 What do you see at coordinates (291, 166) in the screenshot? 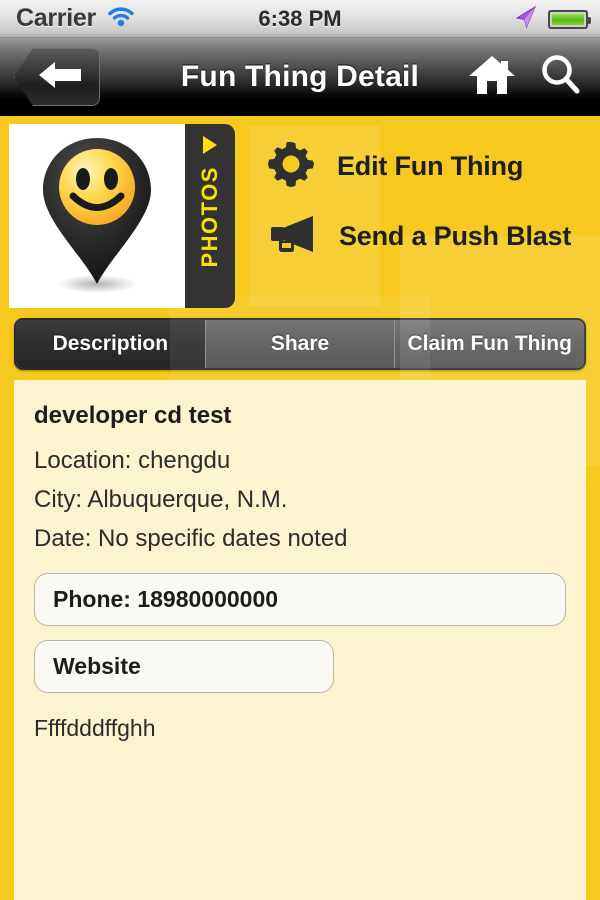
I see `gear-icon` at bounding box center [291, 166].